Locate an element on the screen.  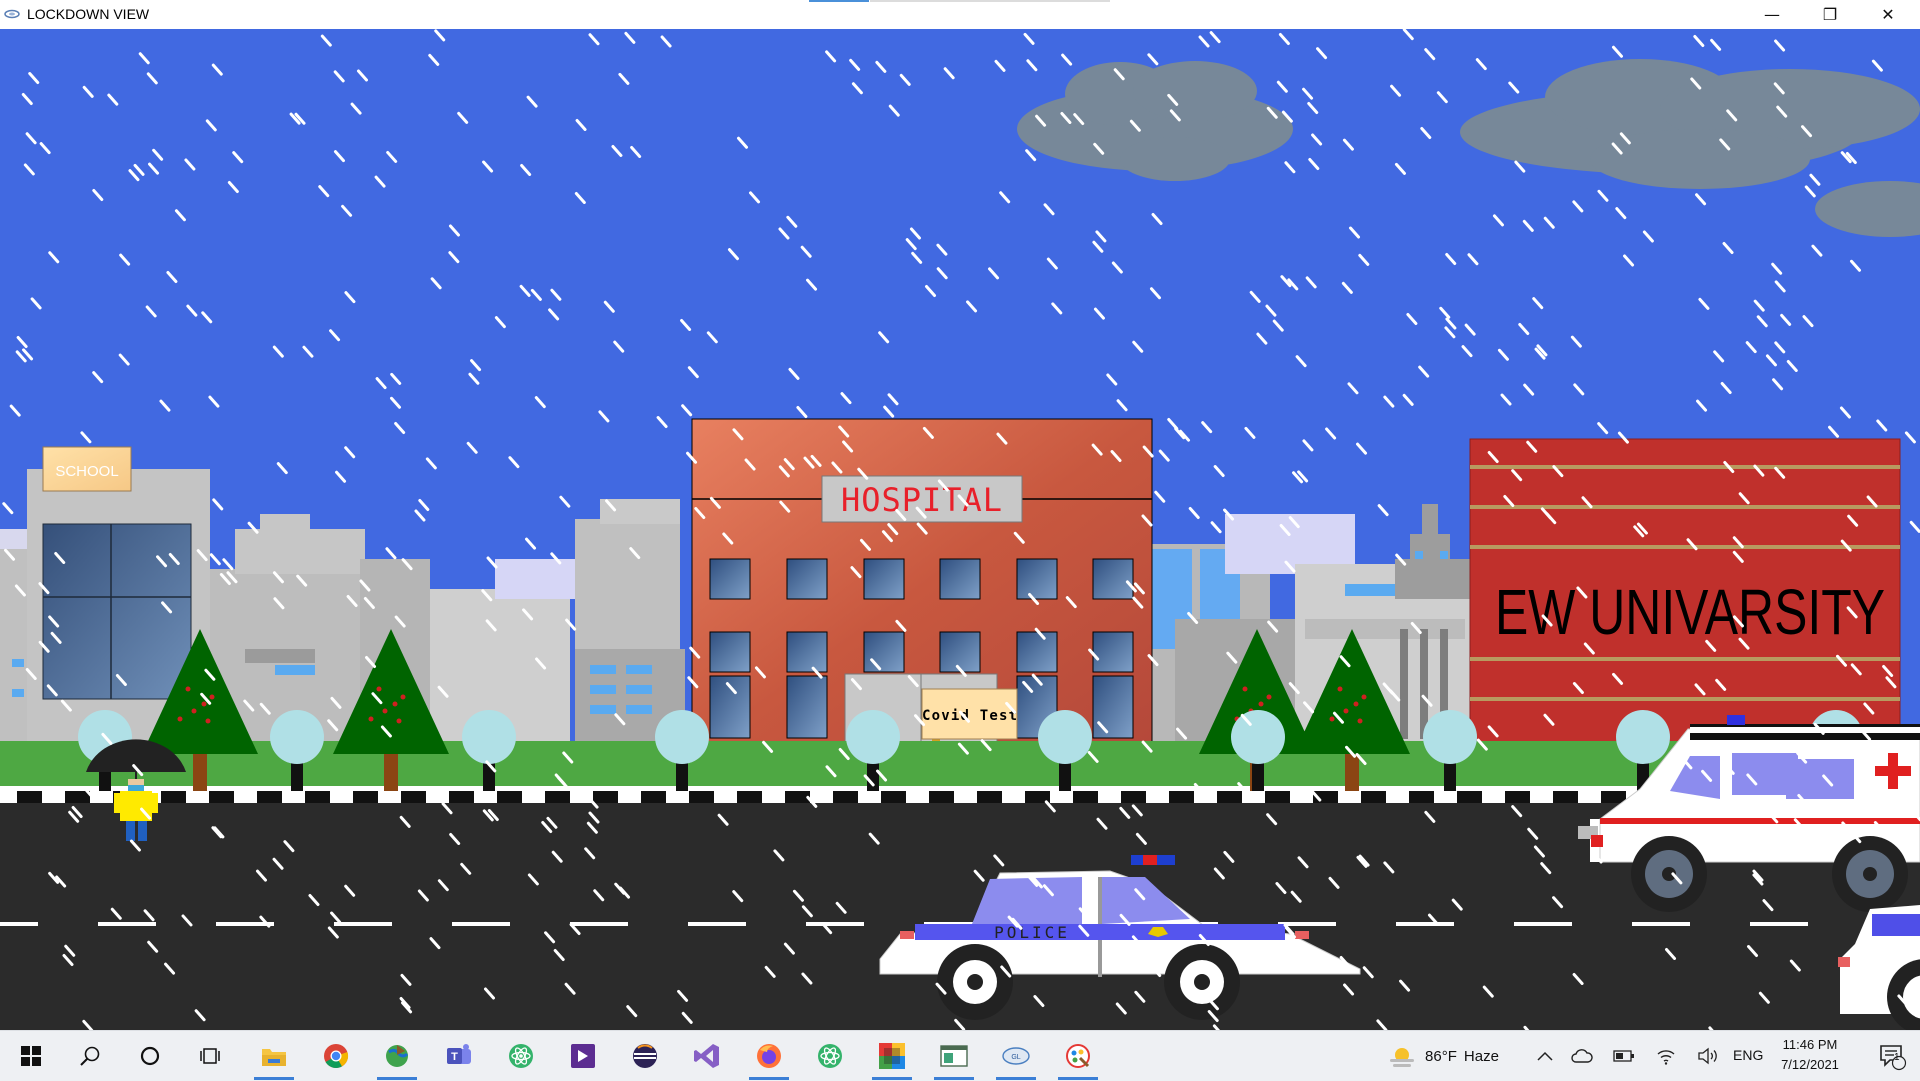
visual-studio-icon is located at coordinates (707, 1056).